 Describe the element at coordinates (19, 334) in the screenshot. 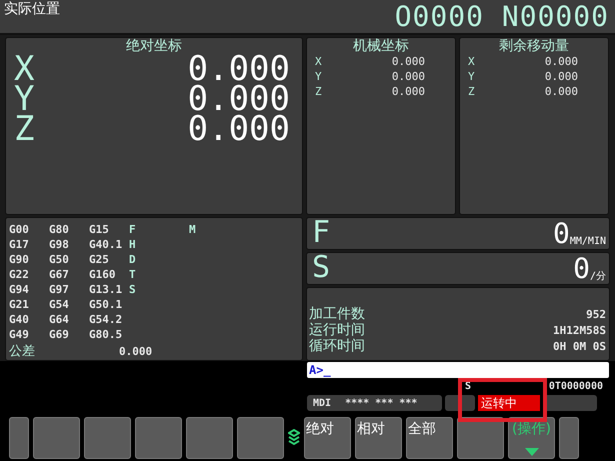

I see `g-code: G49` at that location.